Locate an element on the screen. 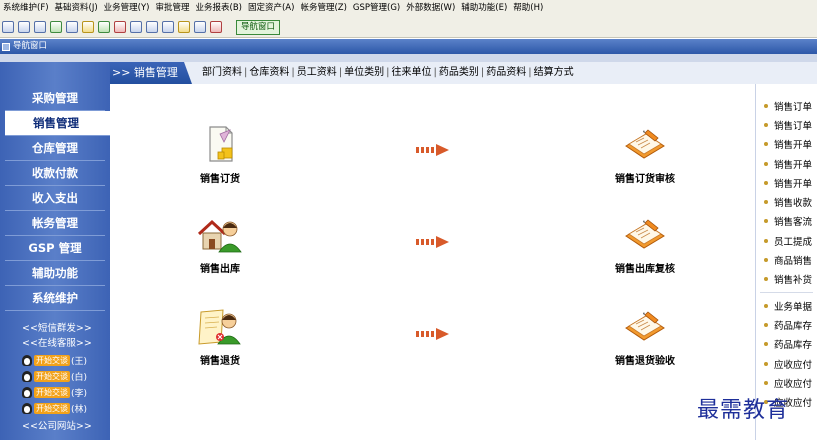  chart-icon is located at coordinates (88, 27).